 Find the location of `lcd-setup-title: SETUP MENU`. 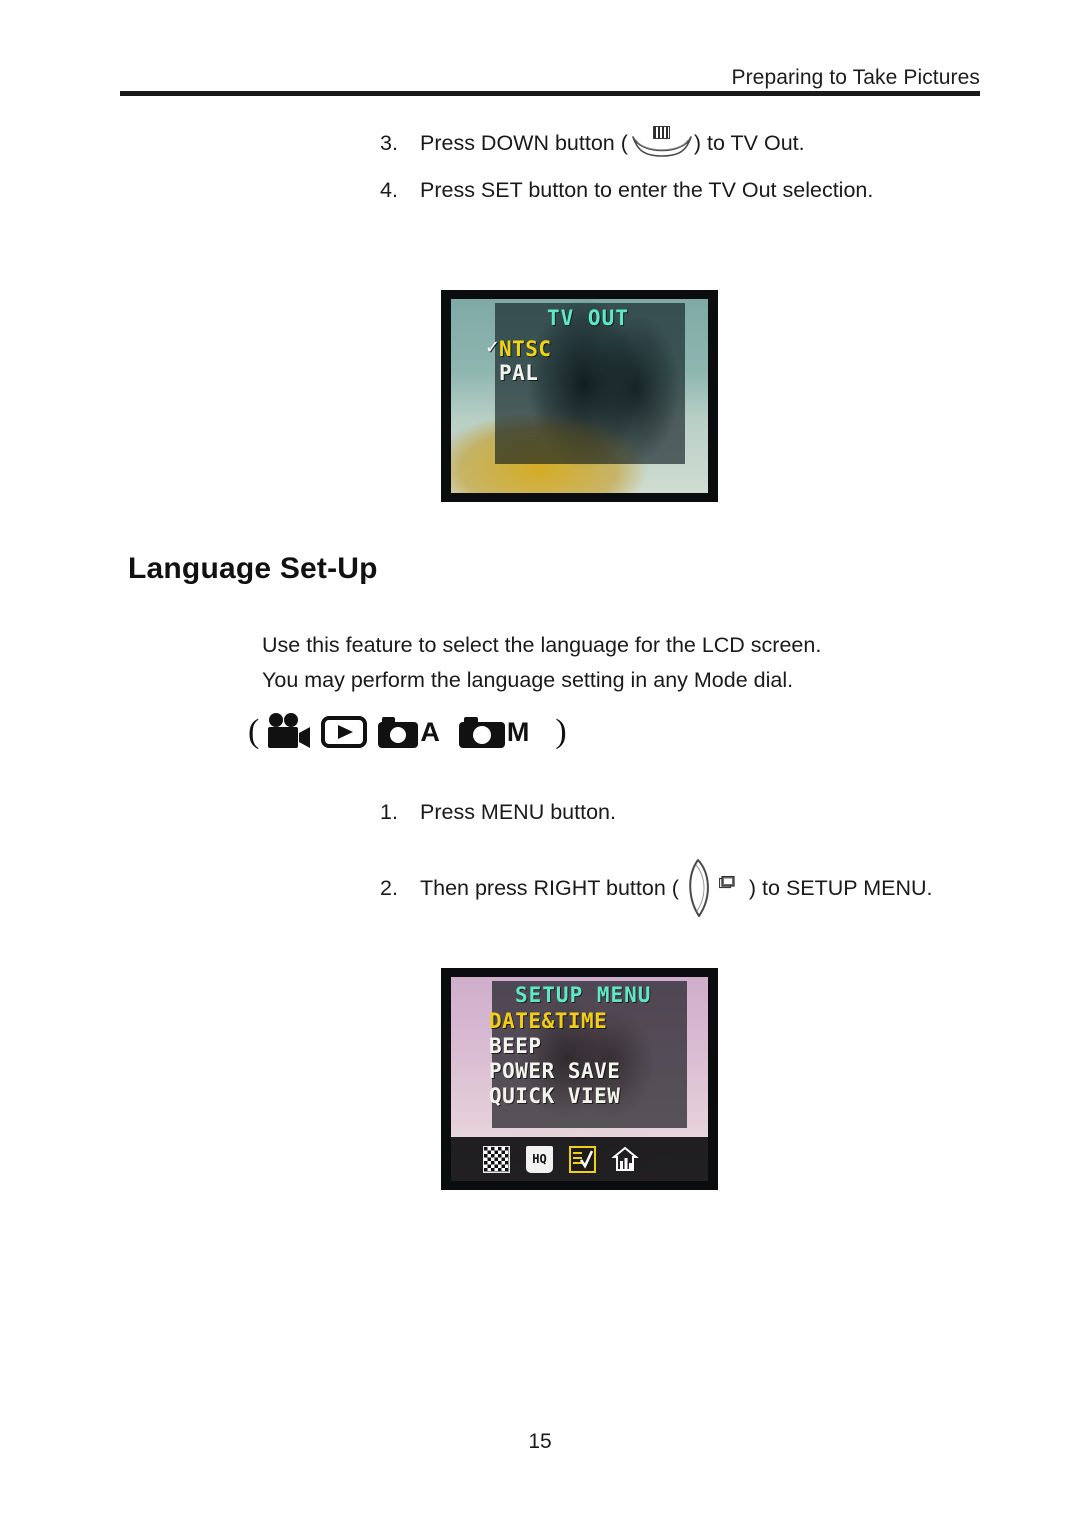

lcd-setup-title: SETUP MENU is located at coordinates (583, 995).